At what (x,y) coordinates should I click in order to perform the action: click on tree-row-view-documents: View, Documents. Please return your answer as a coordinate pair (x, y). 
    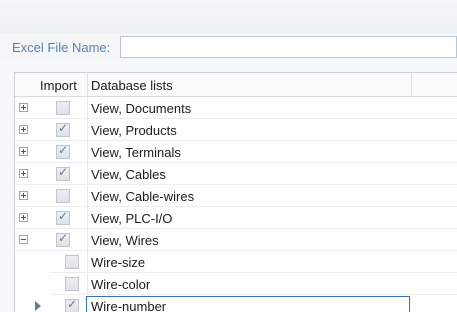
    Looking at the image, I should click on (236, 108).